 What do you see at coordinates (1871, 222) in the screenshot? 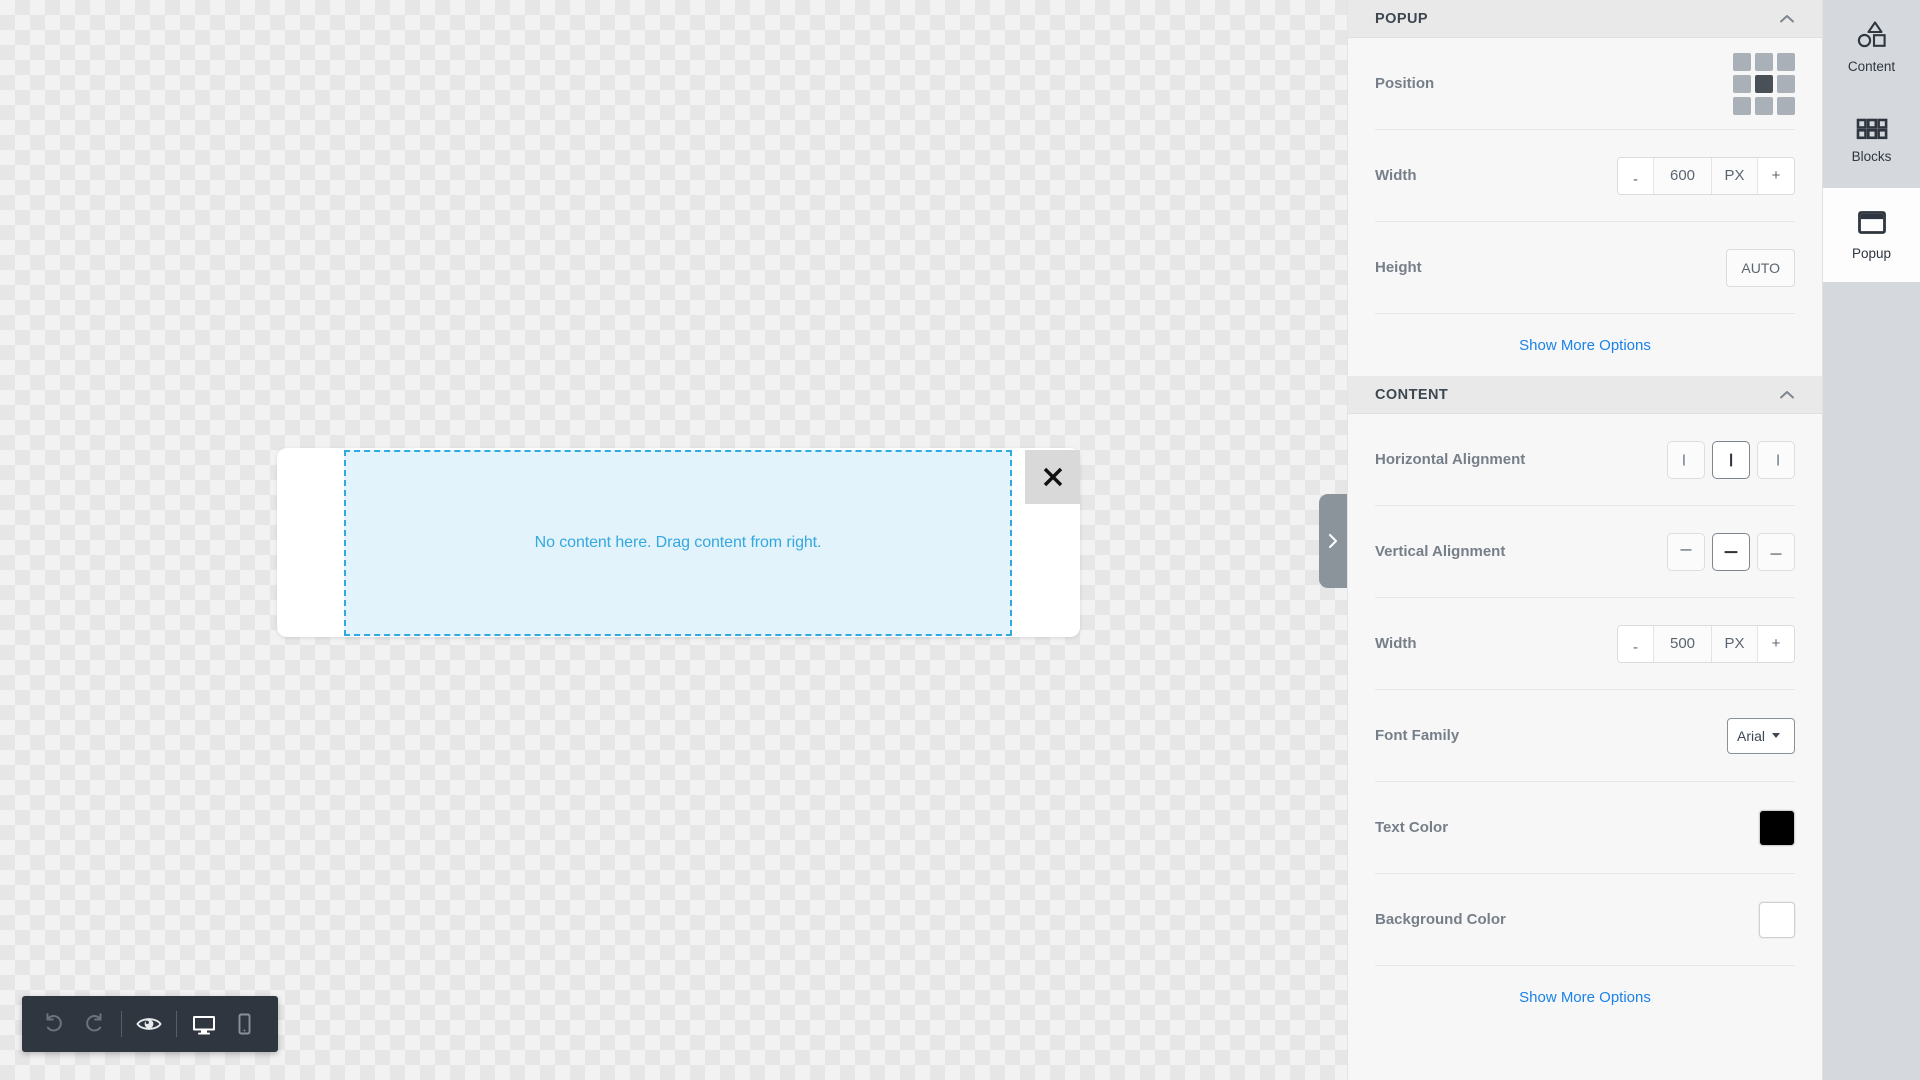
I see `popup-window-icon` at bounding box center [1871, 222].